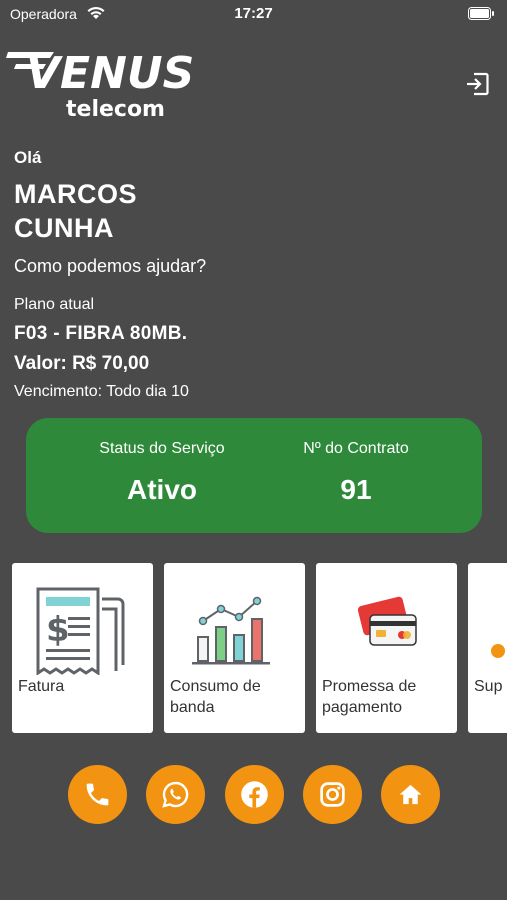 This screenshot has height=900, width=507. What do you see at coordinates (162, 473) in the screenshot?
I see `service-status: Status do Serviço Ativo` at bounding box center [162, 473].